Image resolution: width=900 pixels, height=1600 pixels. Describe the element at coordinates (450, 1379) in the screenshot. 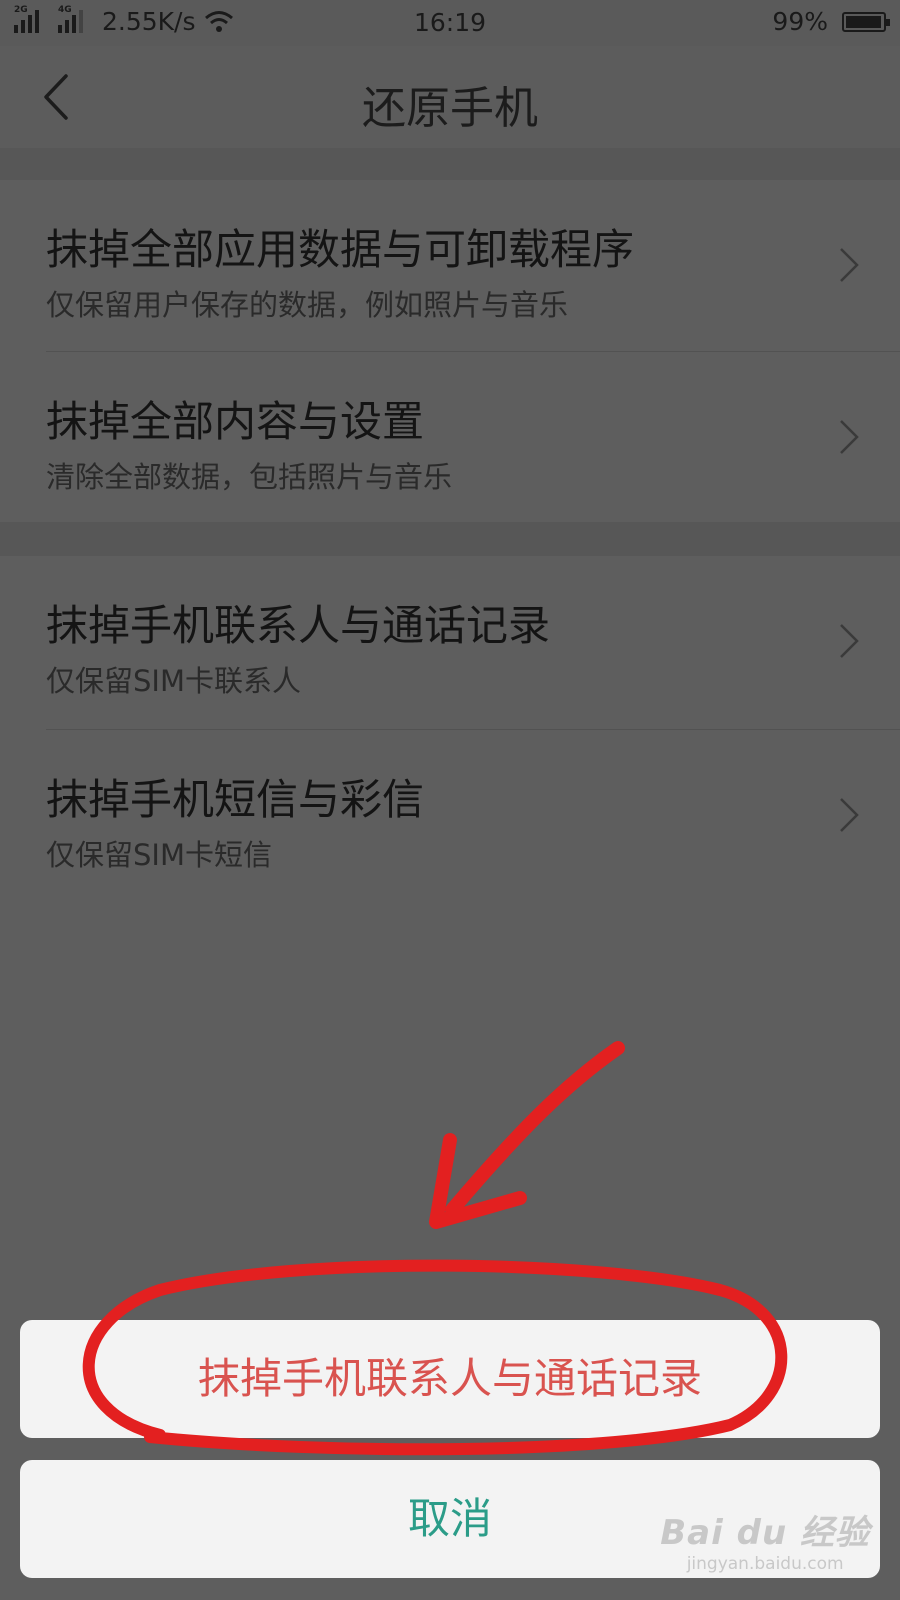

I see `confirm-erase-contacts-button: 抹掉手机联系人与通话记录` at that location.